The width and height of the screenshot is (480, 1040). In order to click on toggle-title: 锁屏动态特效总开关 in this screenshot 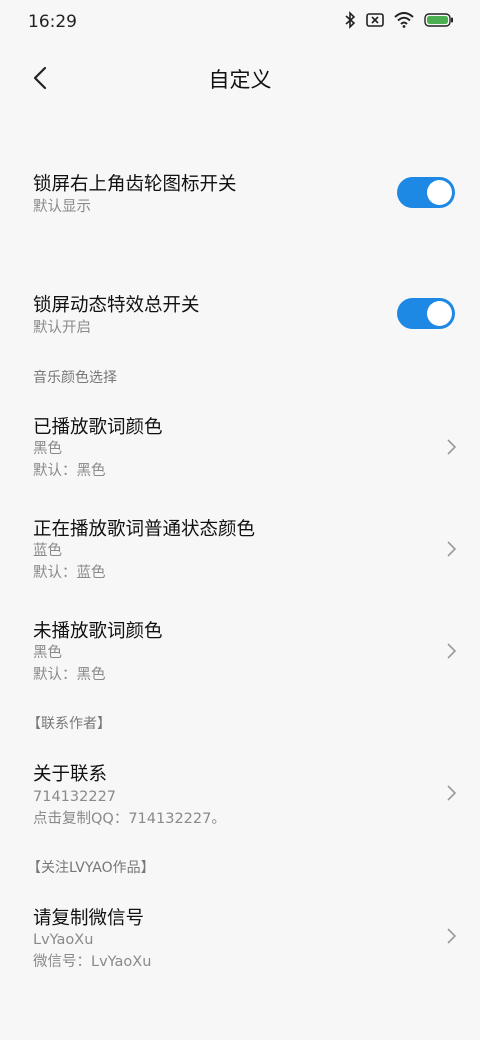, I will do `click(116, 305)`.